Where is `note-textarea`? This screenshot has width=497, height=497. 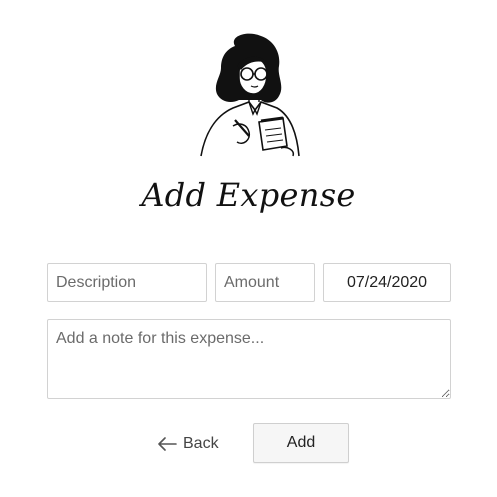 note-textarea is located at coordinates (249, 359).